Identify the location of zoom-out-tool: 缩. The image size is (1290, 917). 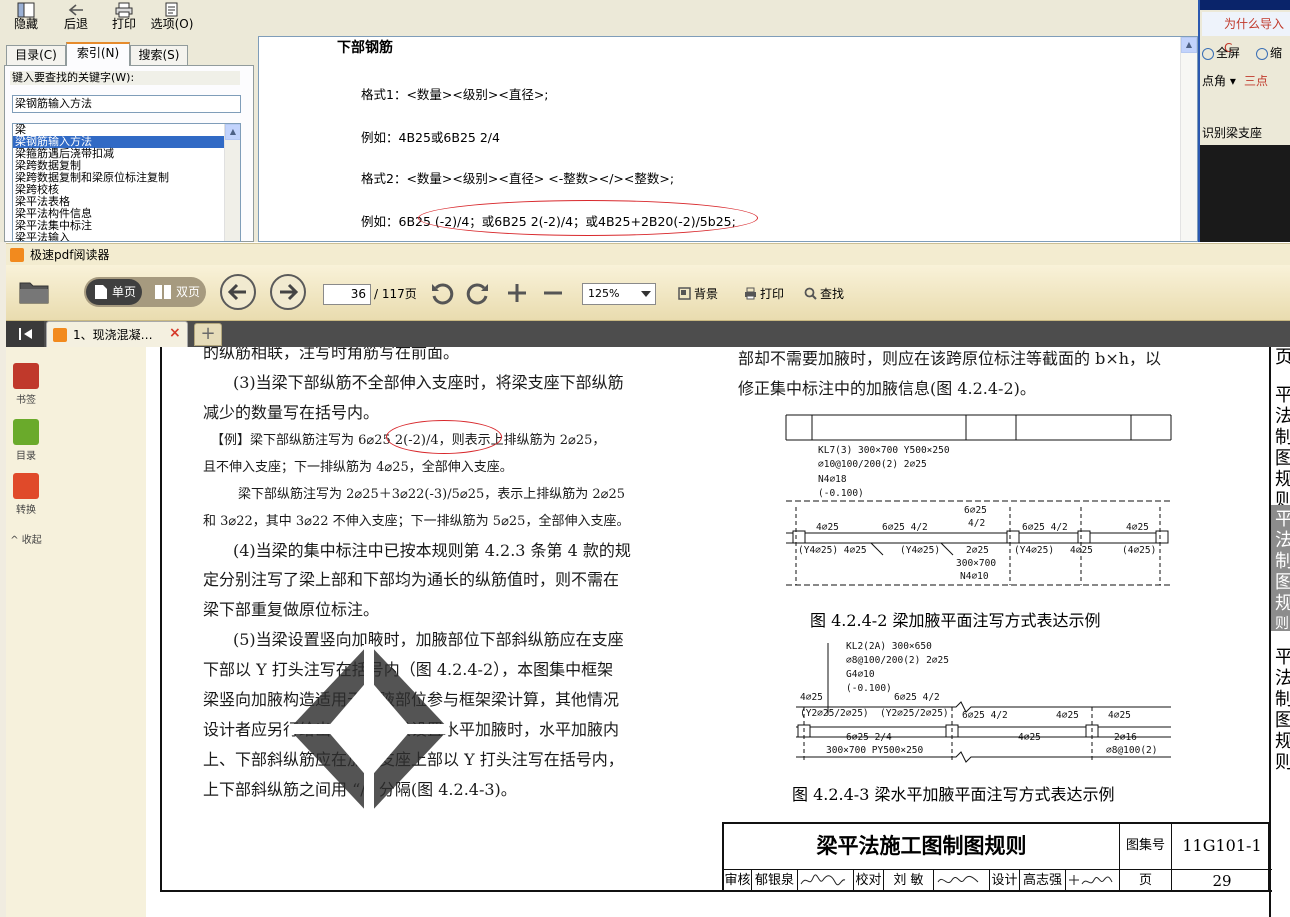
(1269, 52).